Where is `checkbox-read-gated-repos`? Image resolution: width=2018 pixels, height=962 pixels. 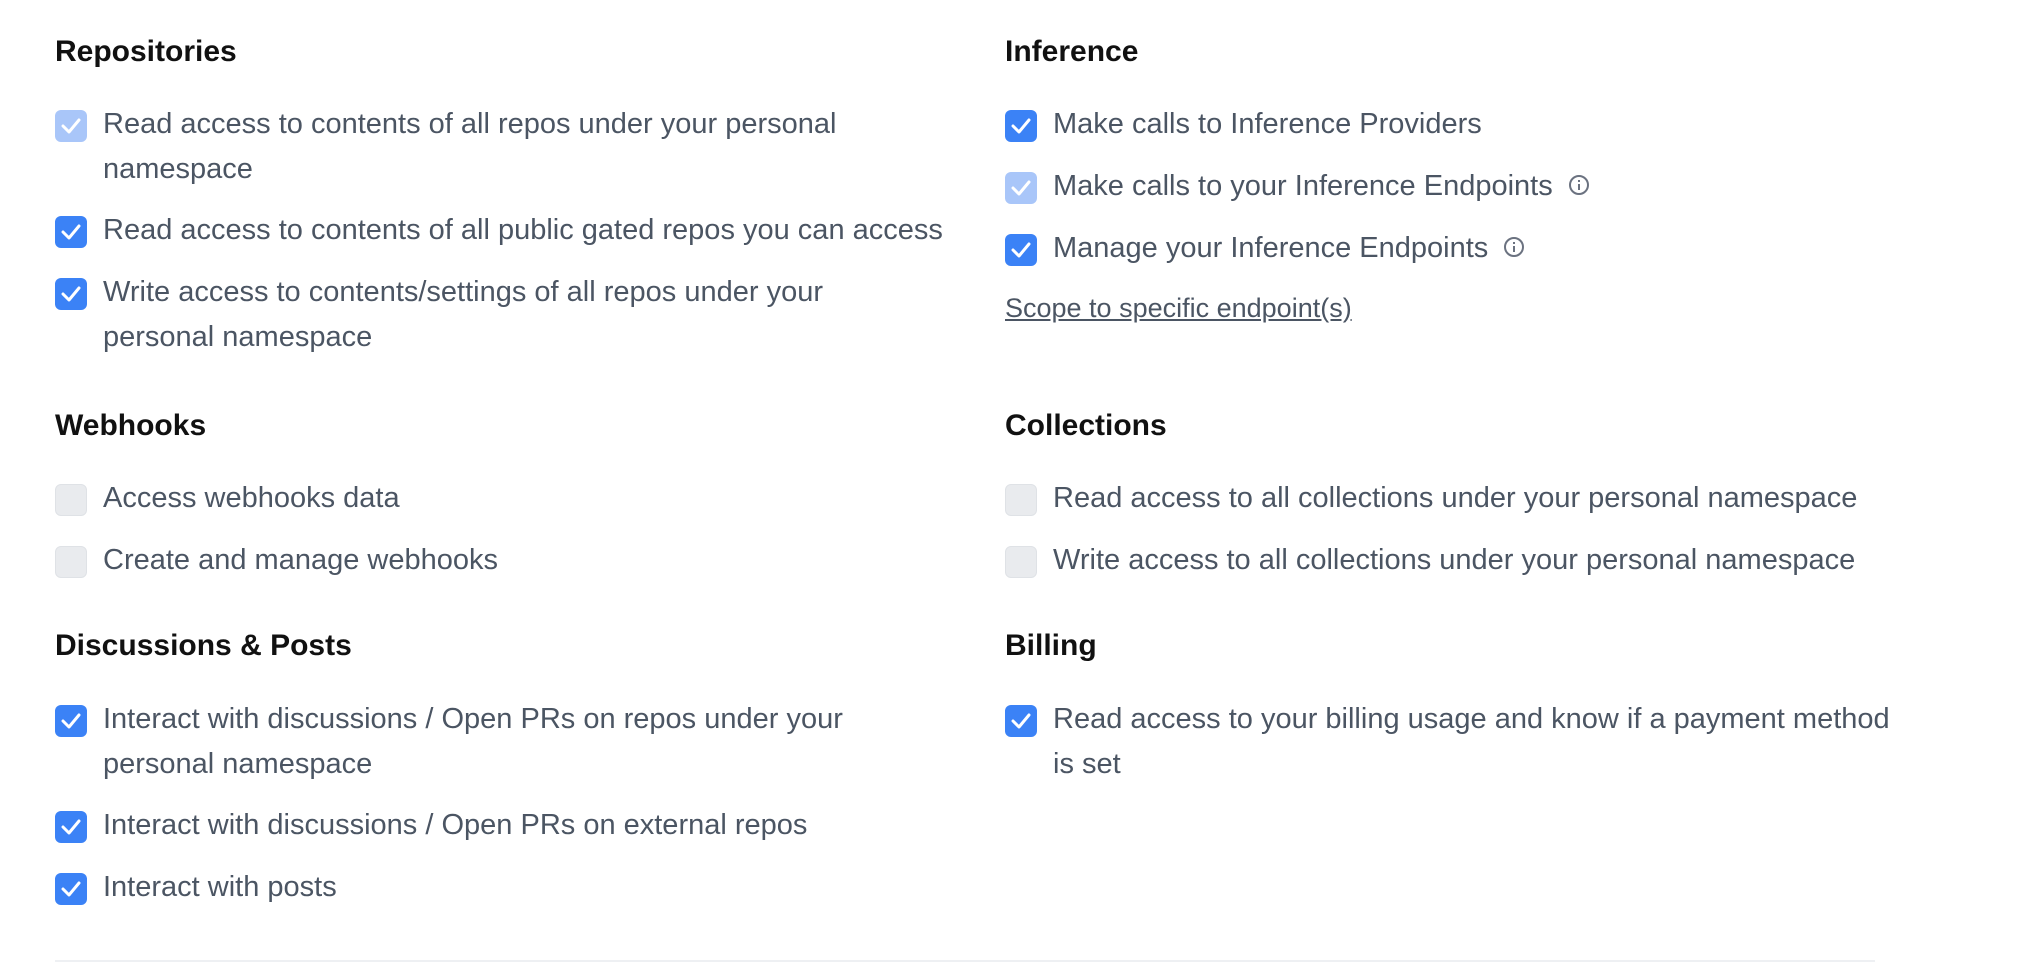 checkbox-read-gated-repos is located at coordinates (71, 232).